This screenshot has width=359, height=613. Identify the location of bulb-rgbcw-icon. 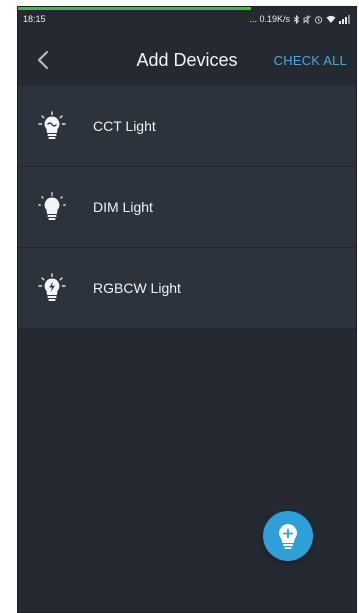
(52, 288).